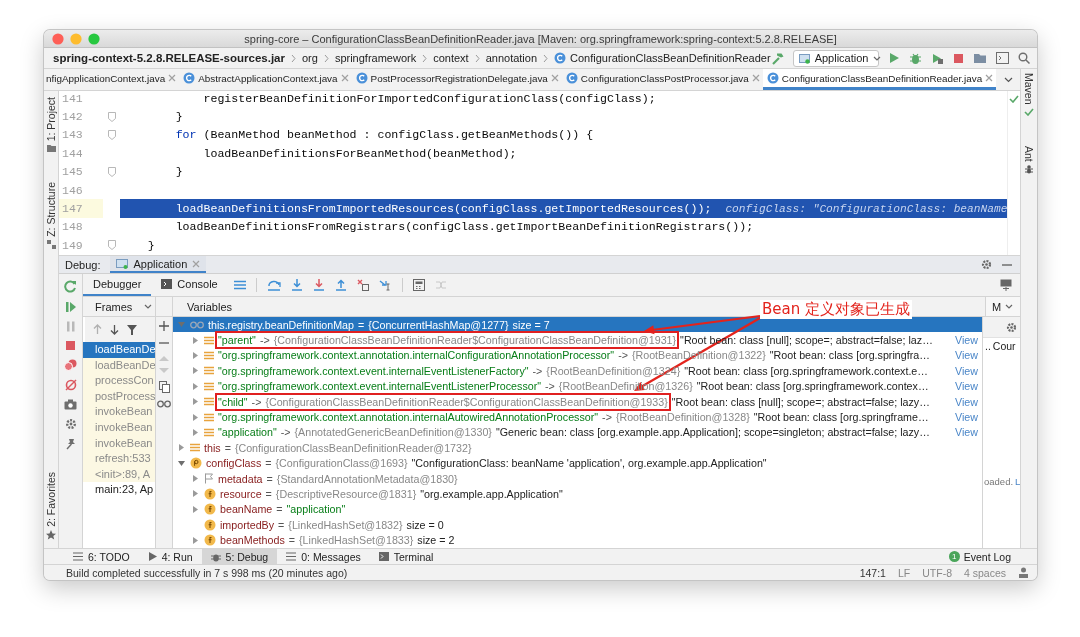 This screenshot has height=637, width=1080. Describe the element at coordinates (239, 556) in the screenshot. I see `tool-window-tab: 5: Debug` at that location.